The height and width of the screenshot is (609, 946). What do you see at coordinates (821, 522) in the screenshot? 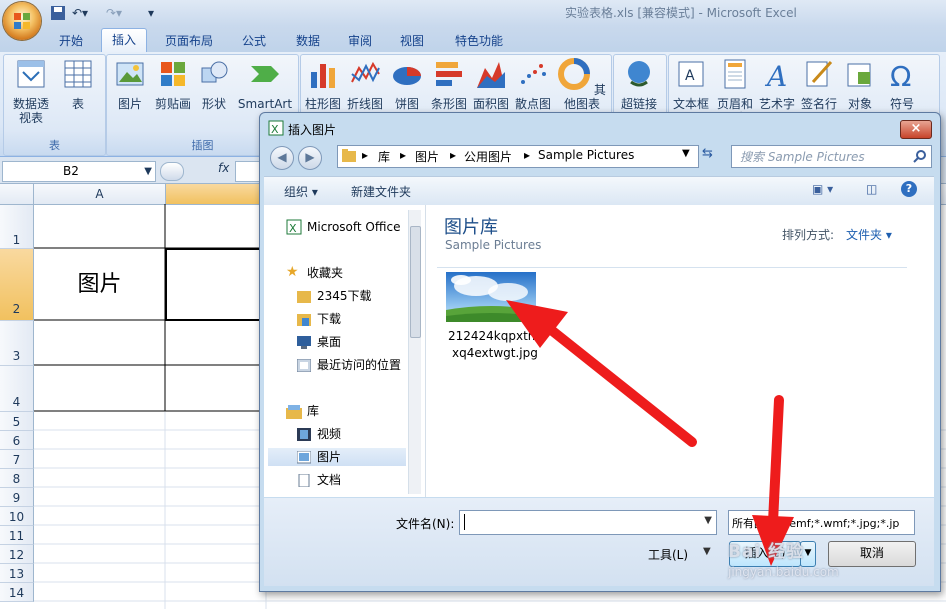
I see `file-type-select: 所有图片(*.emf;*.wmf;*.jpg;*.jp` at bounding box center [821, 522].